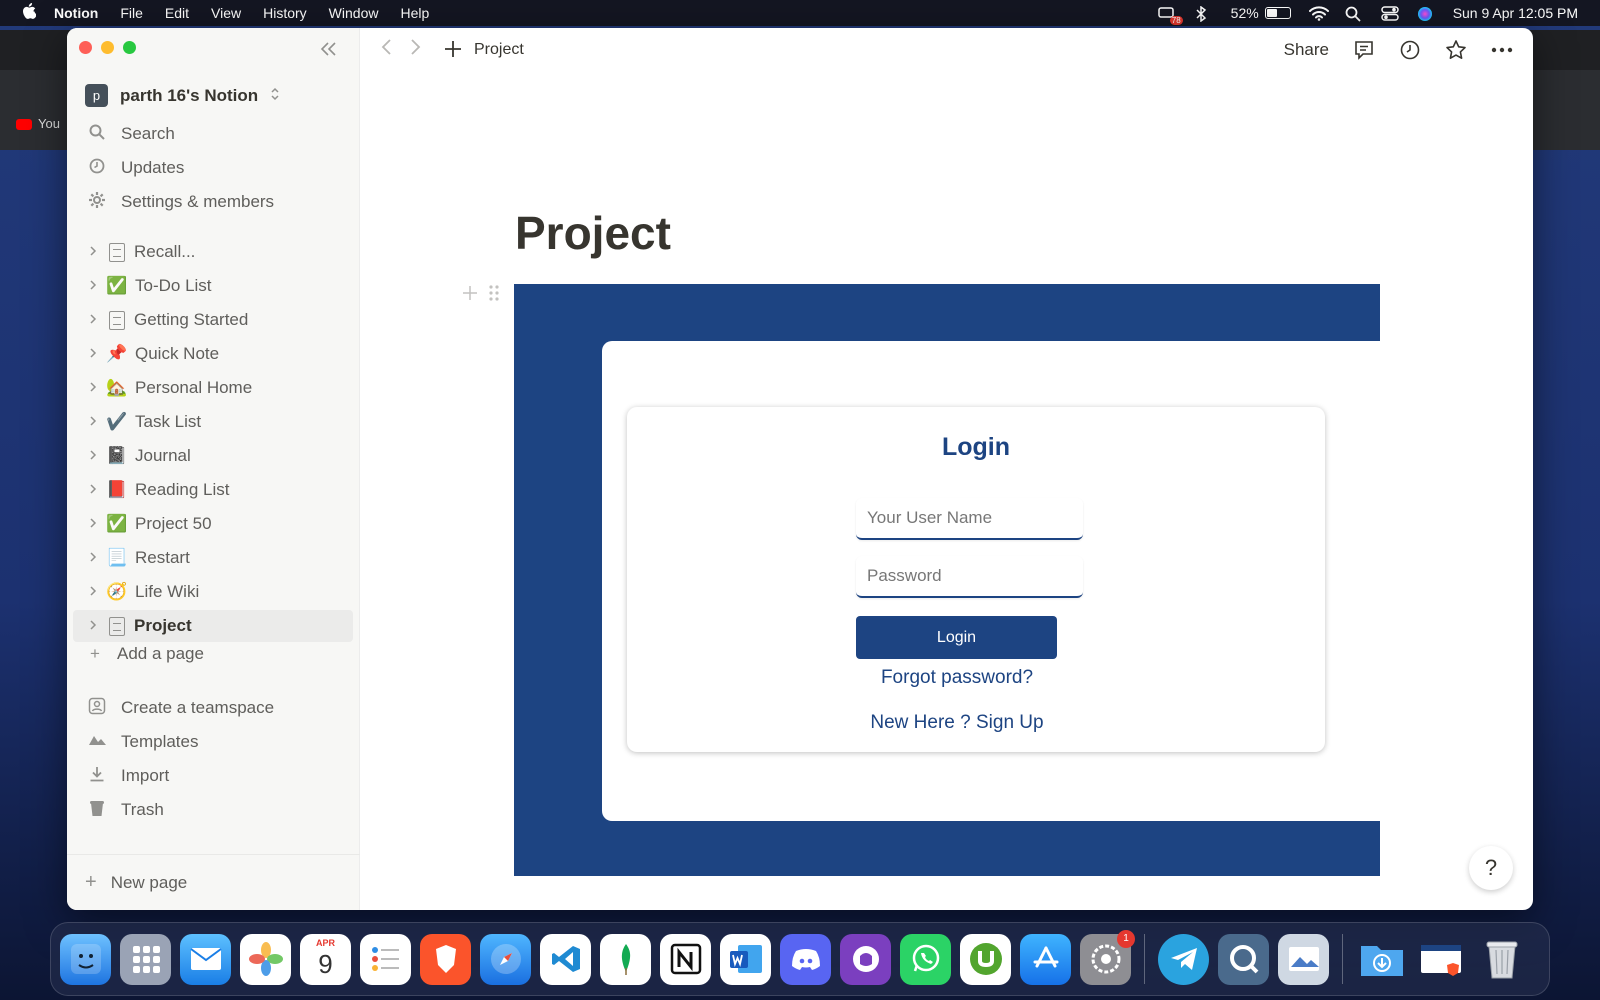 Image resolution: width=1600 pixels, height=1000 pixels. Describe the element at coordinates (76, 13) in the screenshot. I see `menu-app-name: Notion` at that location.